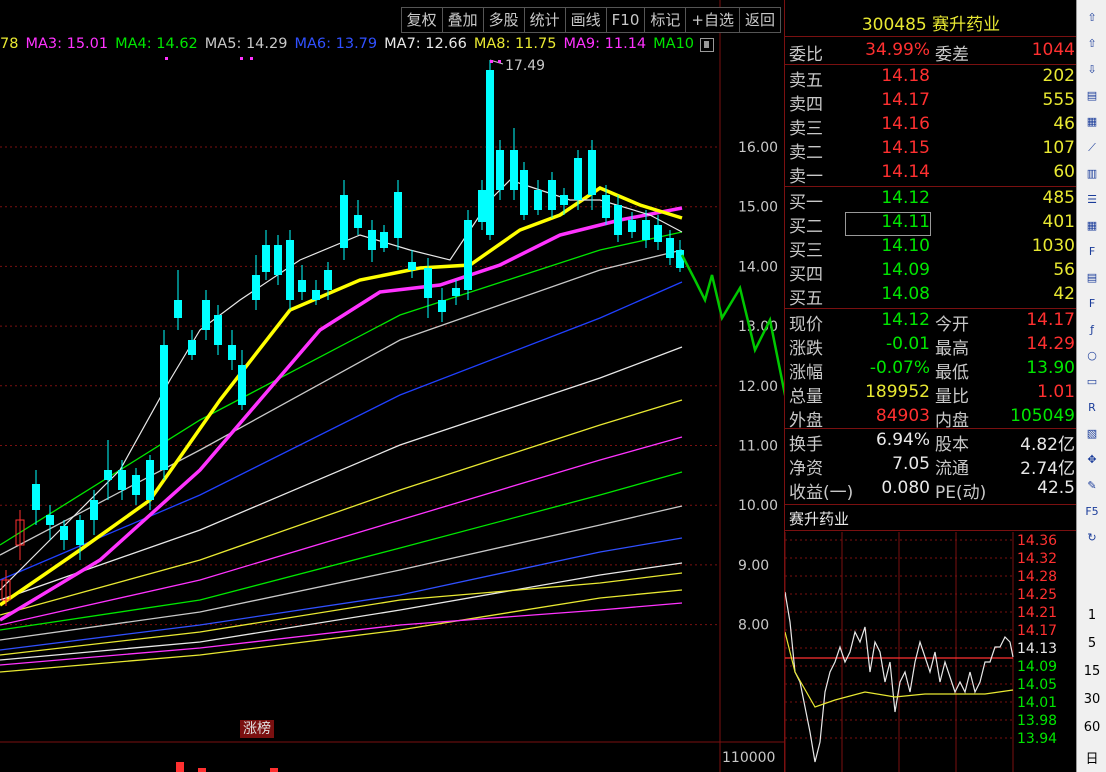  Describe the element at coordinates (806, 203) in the screenshot. I see `row-label: 买一` at that location.